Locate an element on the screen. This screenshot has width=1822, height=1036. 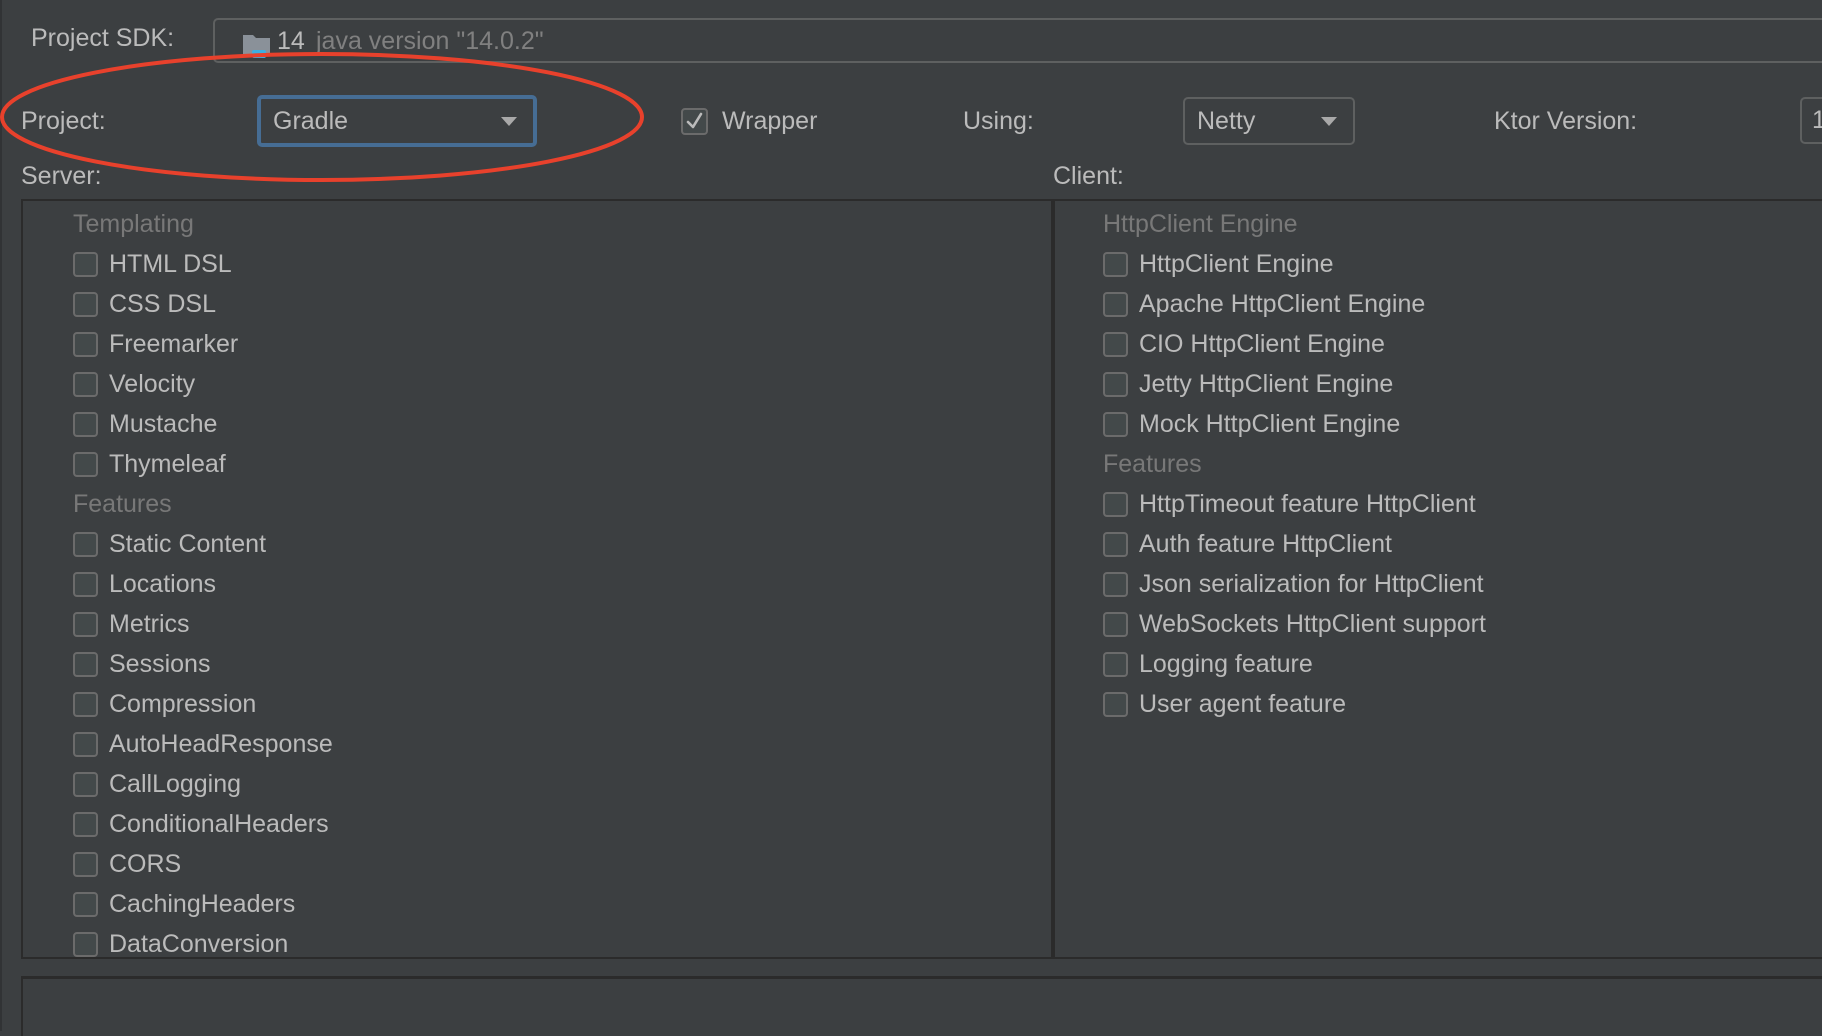
feature-label: Sessions is located at coordinates (160, 663).